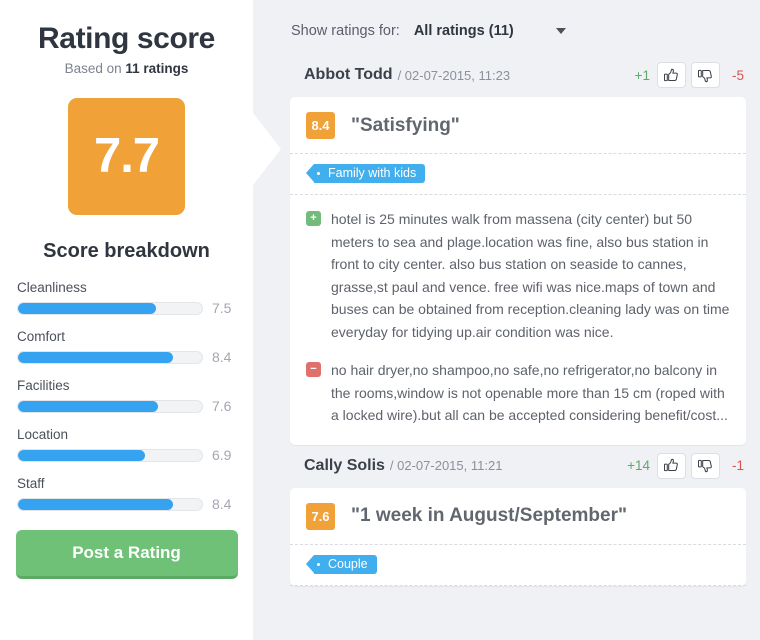 This screenshot has height=640, width=760. I want to click on score-breakdown-row: Cleanliness 7.5, so click(126, 298).